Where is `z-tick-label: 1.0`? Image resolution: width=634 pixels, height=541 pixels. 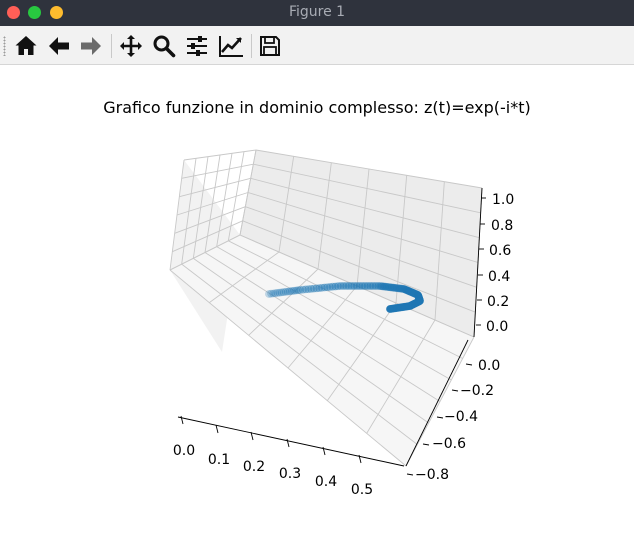 z-tick-label: 1.0 is located at coordinates (503, 200).